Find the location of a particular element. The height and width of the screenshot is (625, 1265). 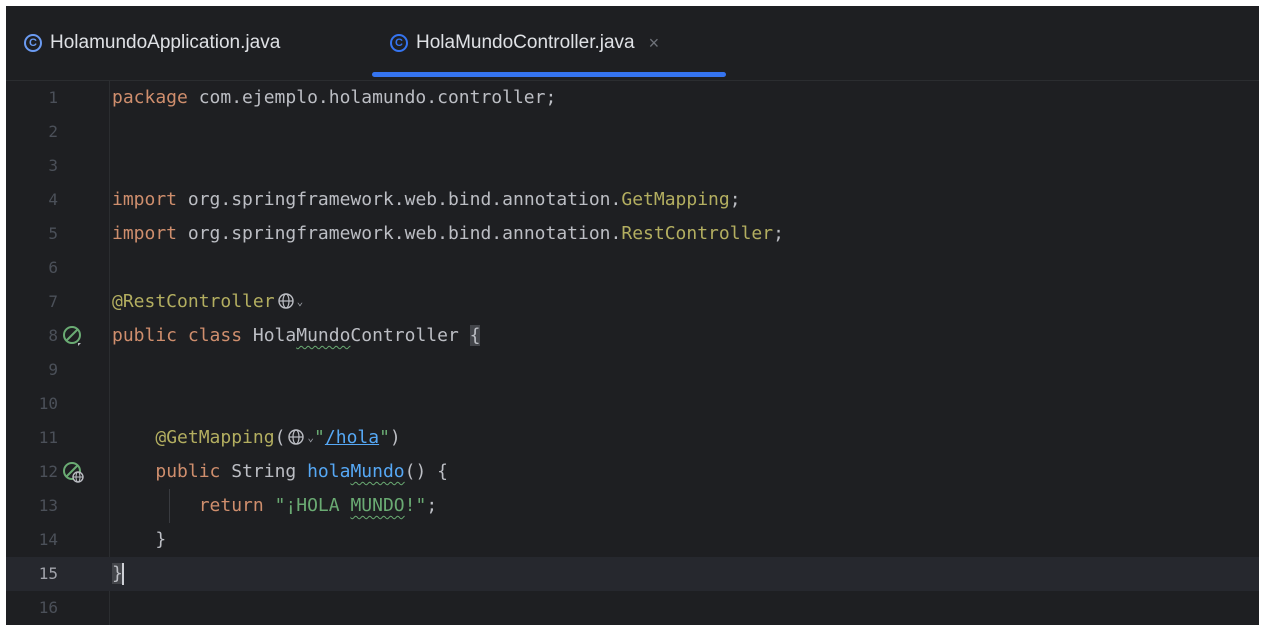

keyword: public class is located at coordinates (177, 335).